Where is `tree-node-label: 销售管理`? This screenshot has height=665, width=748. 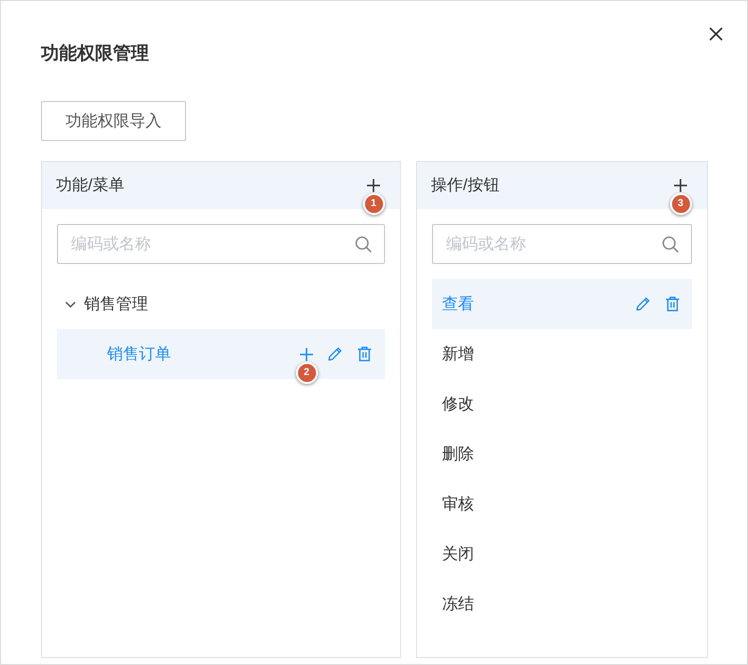 tree-node-label: 销售管理 is located at coordinates (116, 304).